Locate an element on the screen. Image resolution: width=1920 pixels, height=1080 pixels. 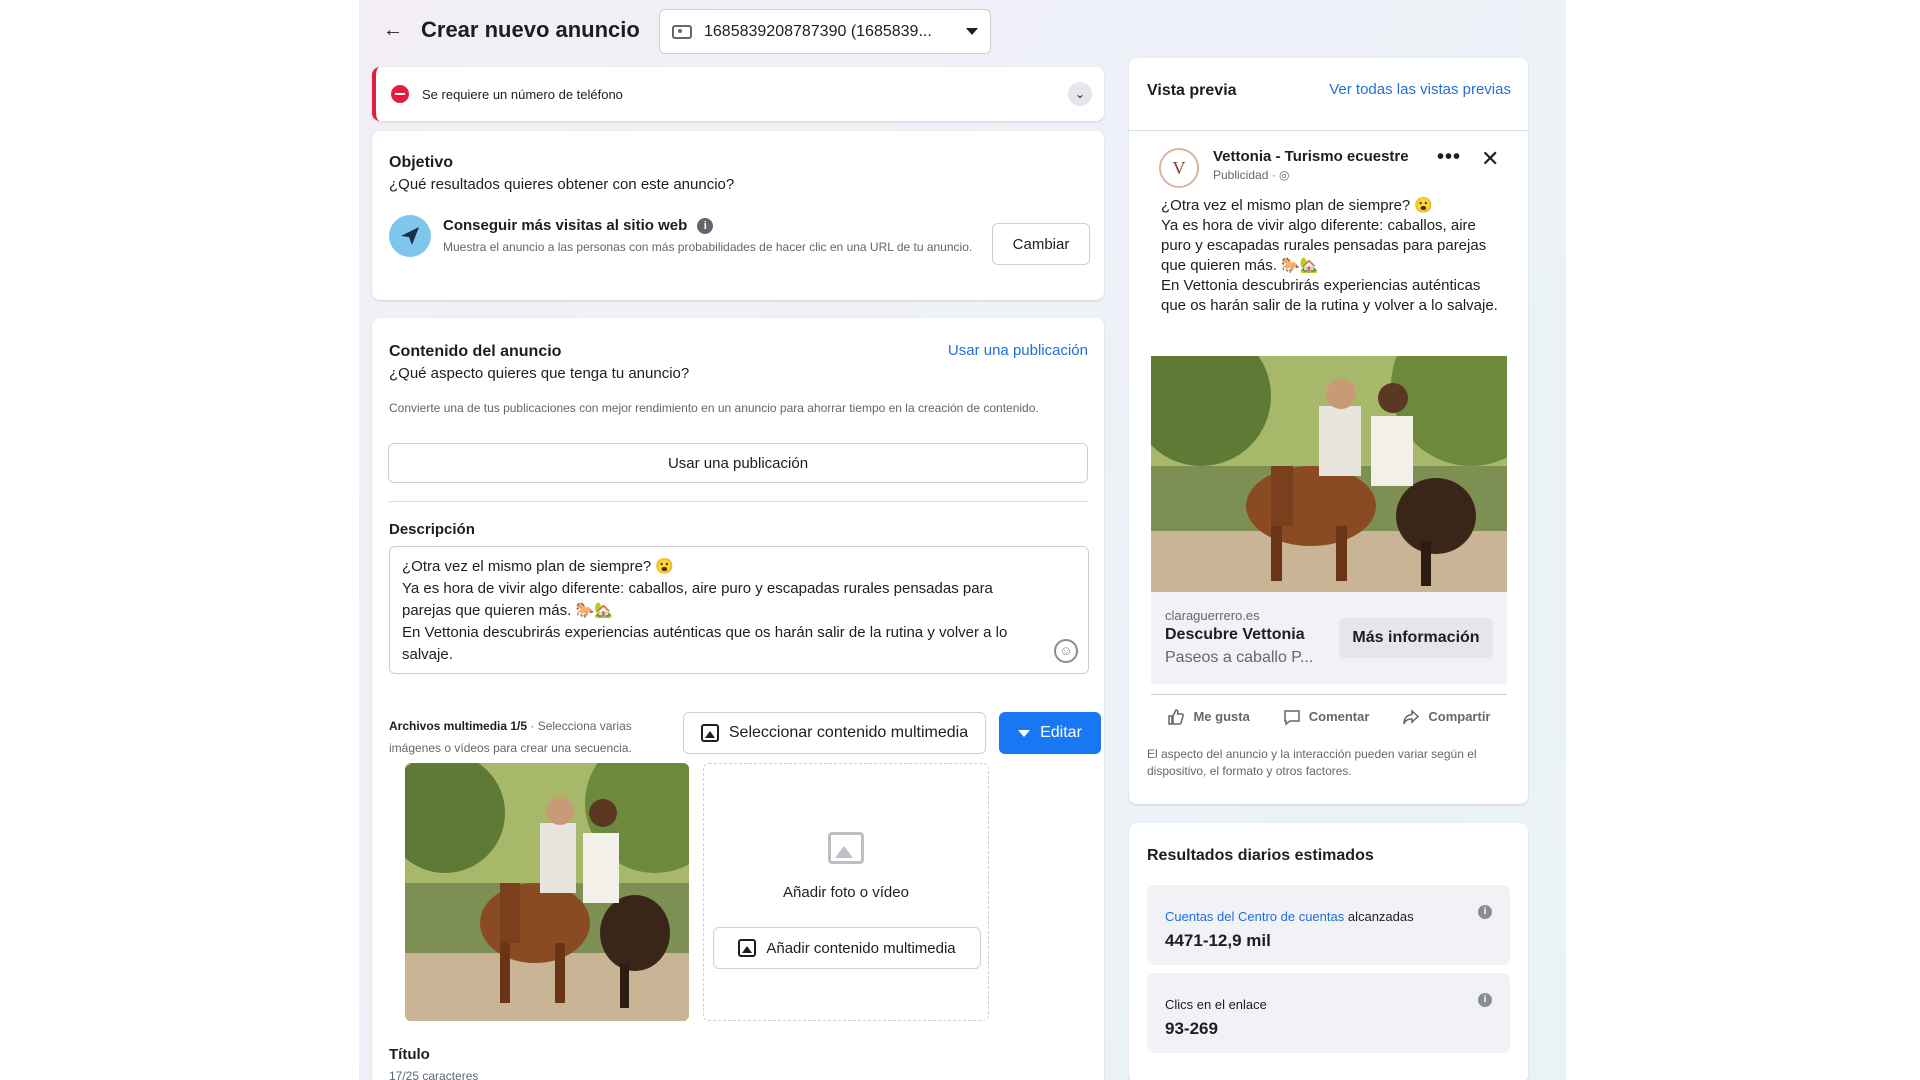
title-label: Título is located at coordinates (409, 1054).